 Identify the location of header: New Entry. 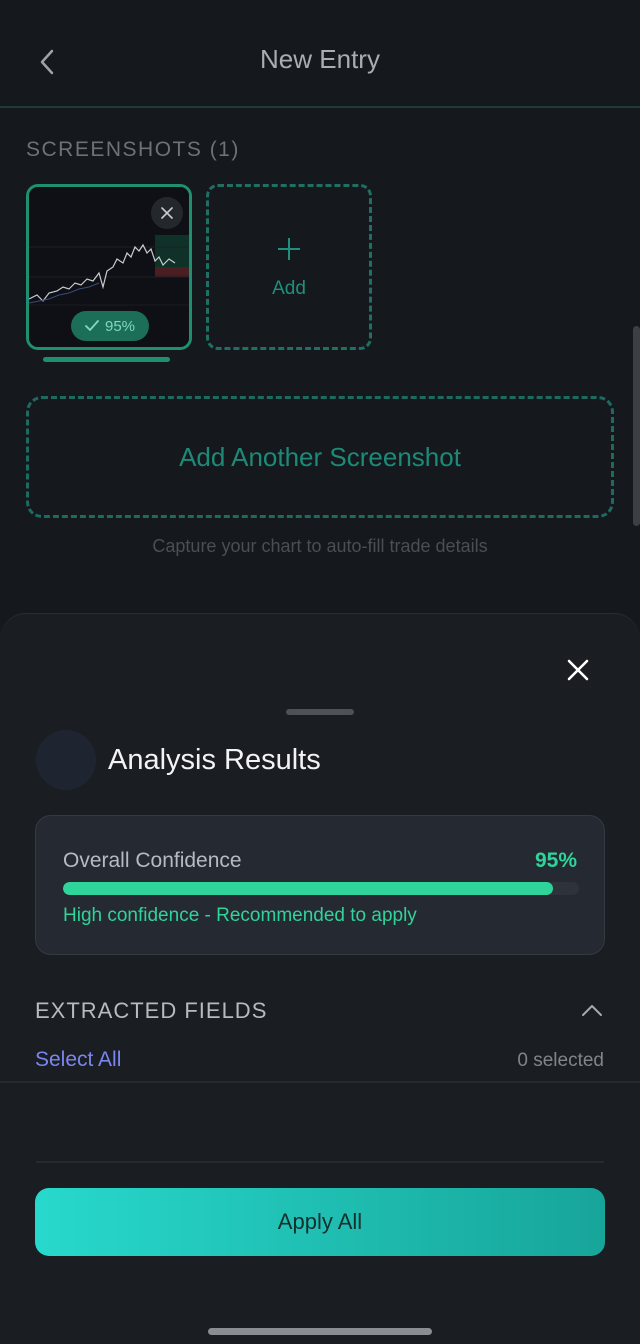
(320, 54).